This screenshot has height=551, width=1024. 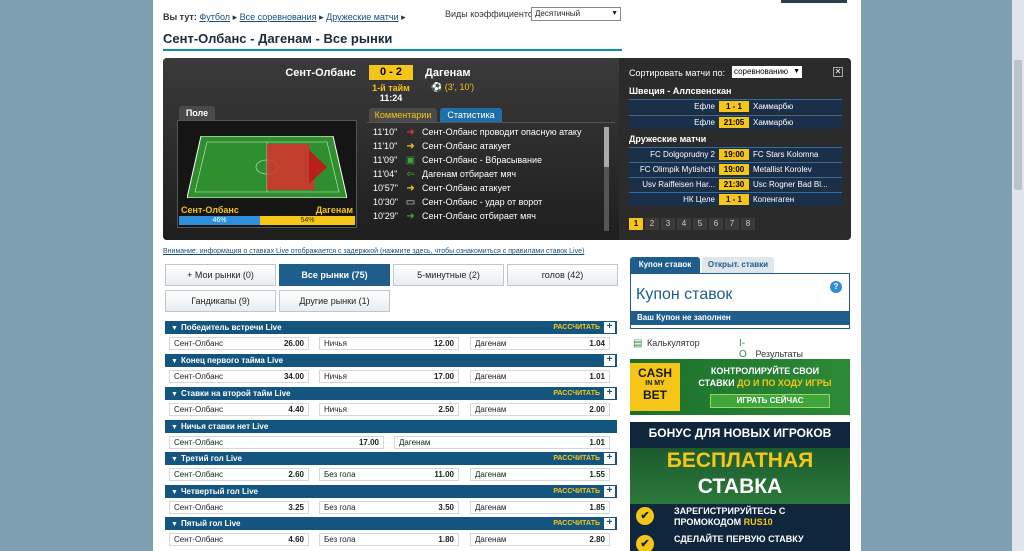 I want to click on live-match-row: НК Целе 1 - 1 Копенгаген, so click(x=735, y=199).